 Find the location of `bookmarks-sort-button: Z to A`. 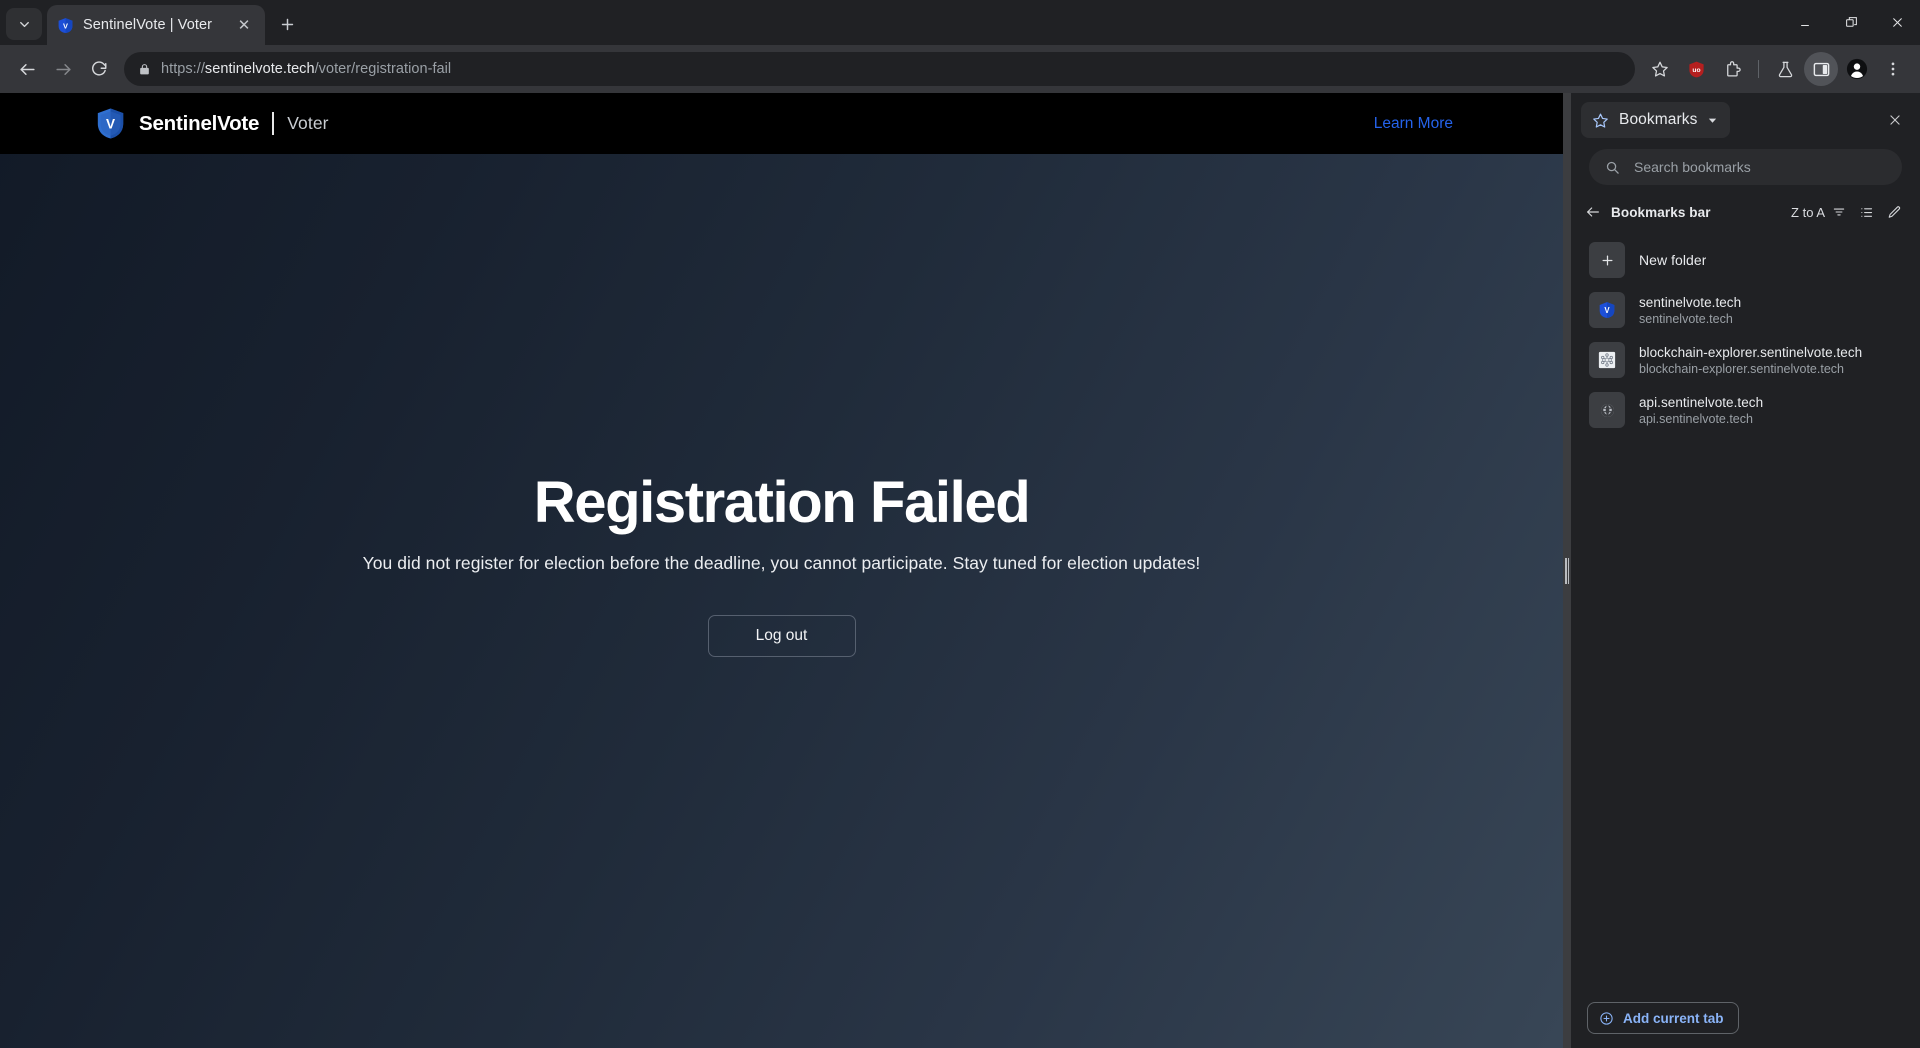

bookmarks-sort-button: Z to A is located at coordinates (1818, 212).